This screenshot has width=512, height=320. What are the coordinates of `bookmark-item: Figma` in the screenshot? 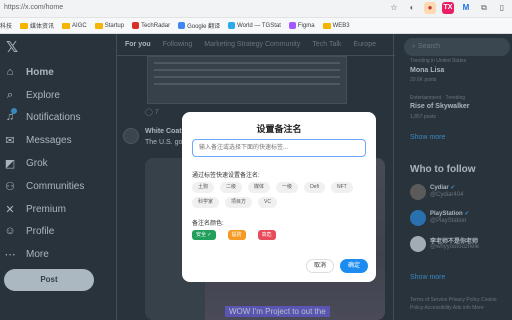 It's located at (301, 25).